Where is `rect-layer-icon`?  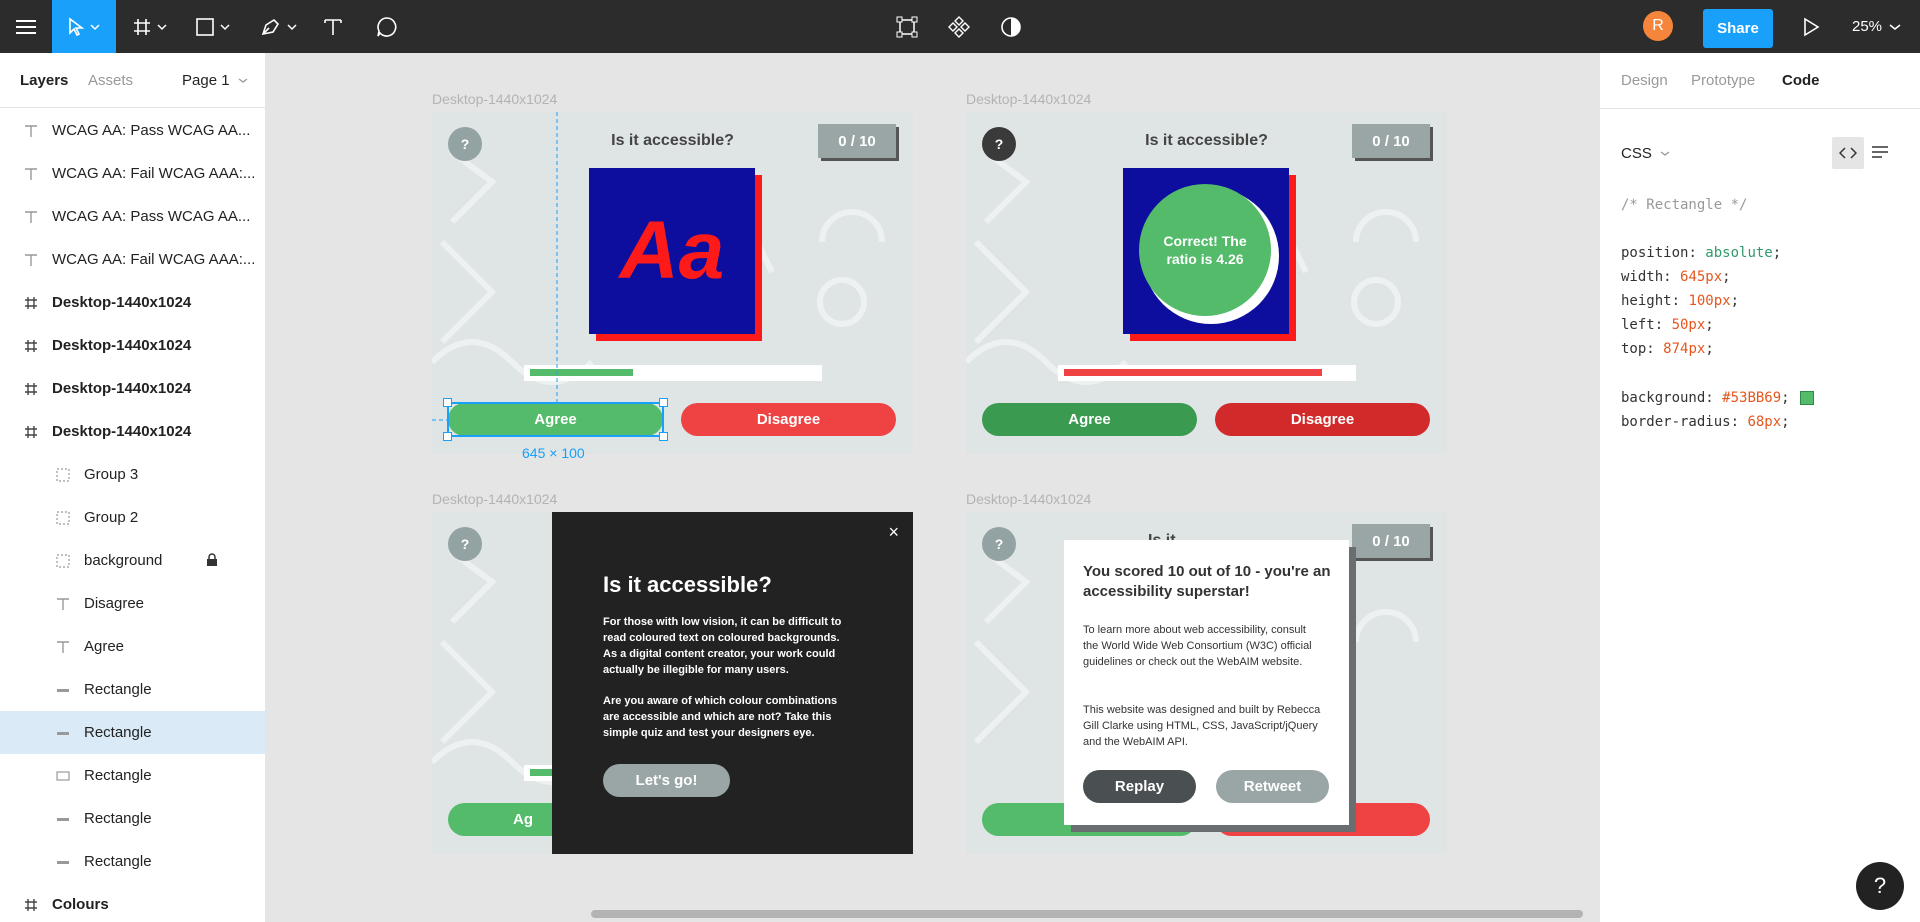
rect-layer-icon is located at coordinates (63, 776).